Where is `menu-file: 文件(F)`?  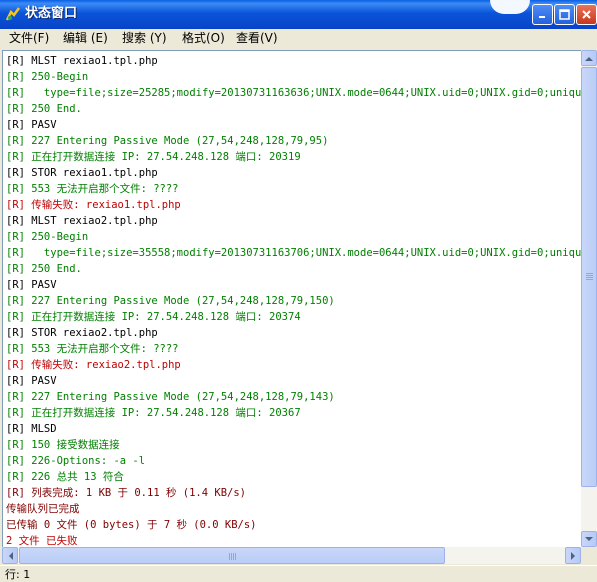 menu-file: 文件(F) is located at coordinates (29, 38).